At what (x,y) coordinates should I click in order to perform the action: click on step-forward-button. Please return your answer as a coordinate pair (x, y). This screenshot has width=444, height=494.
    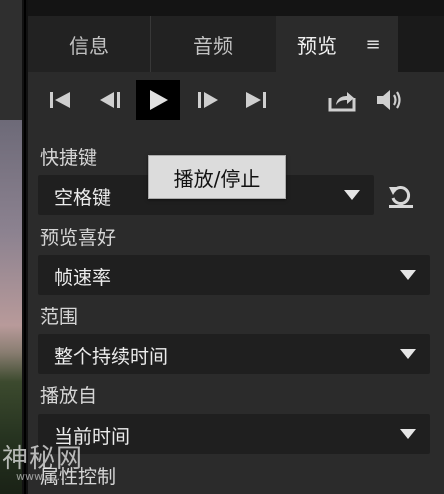
    Looking at the image, I should click on (208, 100).